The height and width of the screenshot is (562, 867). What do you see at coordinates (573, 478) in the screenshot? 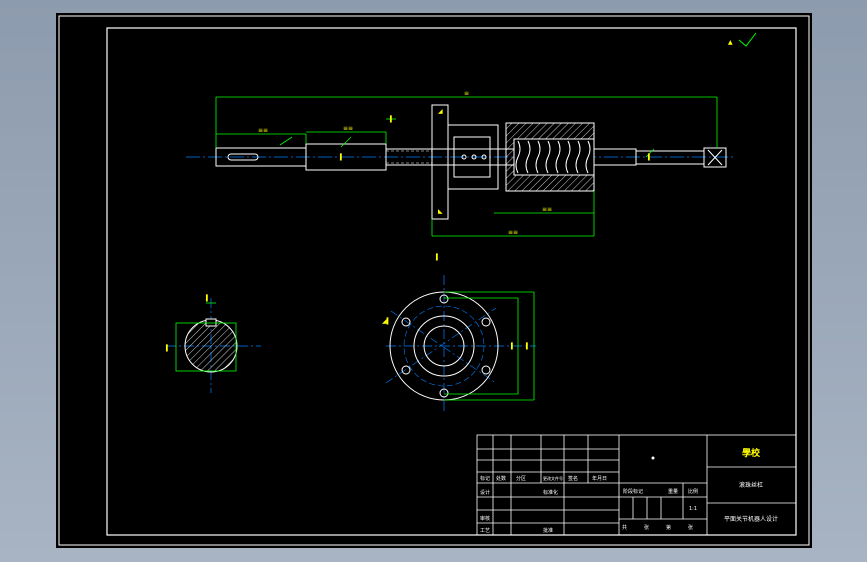
I see `row-label: 签名` at bounding box center [573, 478].